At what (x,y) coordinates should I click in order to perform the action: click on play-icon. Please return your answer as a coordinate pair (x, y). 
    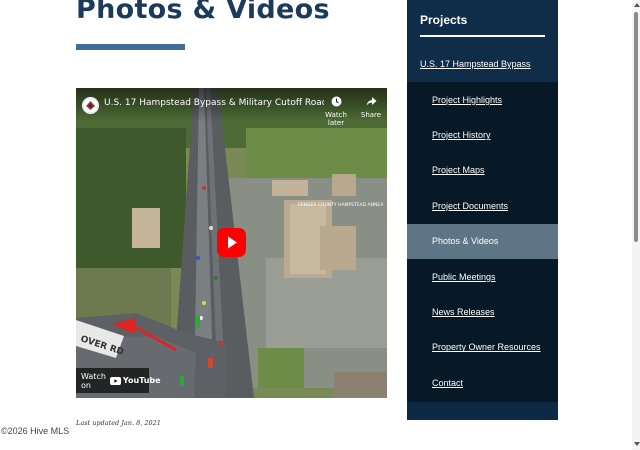
    Looking at the image, I should click on (232, 242).